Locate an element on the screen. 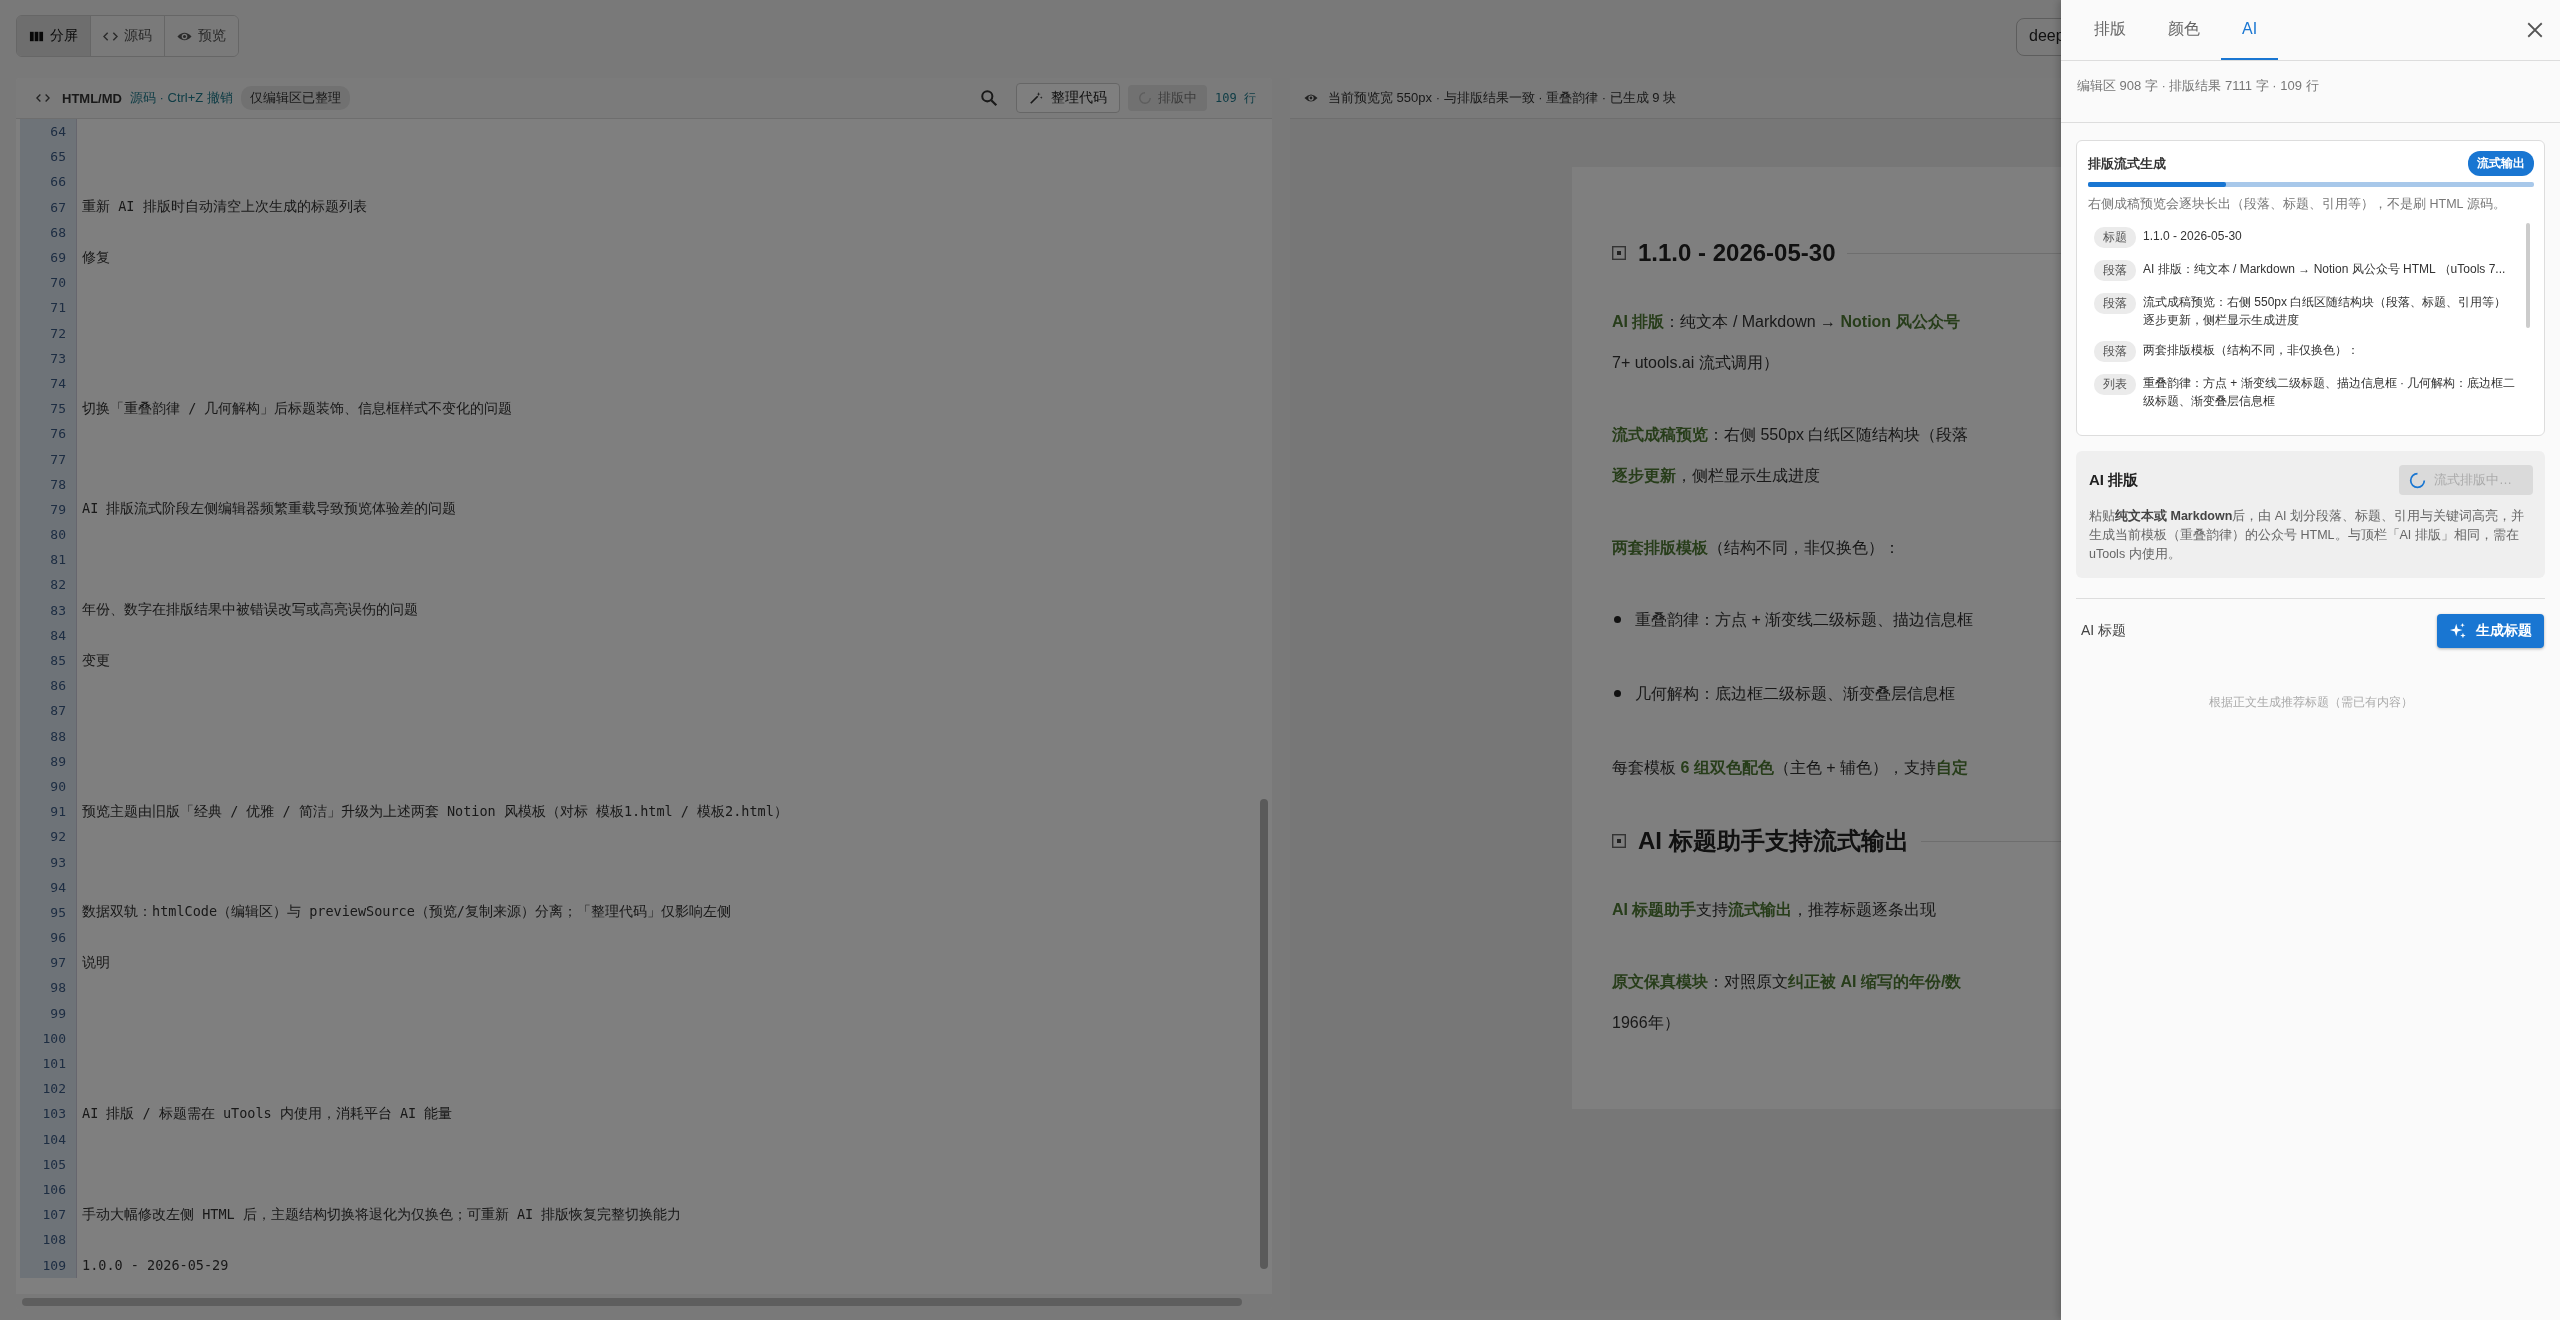  code-line: 预览主题由旧版「经典 / 优雅 / 简洁」升级为上述两套 Notion 风模板（对标 模板1.html / 模板2.html） is located at coordinates (435, 811).